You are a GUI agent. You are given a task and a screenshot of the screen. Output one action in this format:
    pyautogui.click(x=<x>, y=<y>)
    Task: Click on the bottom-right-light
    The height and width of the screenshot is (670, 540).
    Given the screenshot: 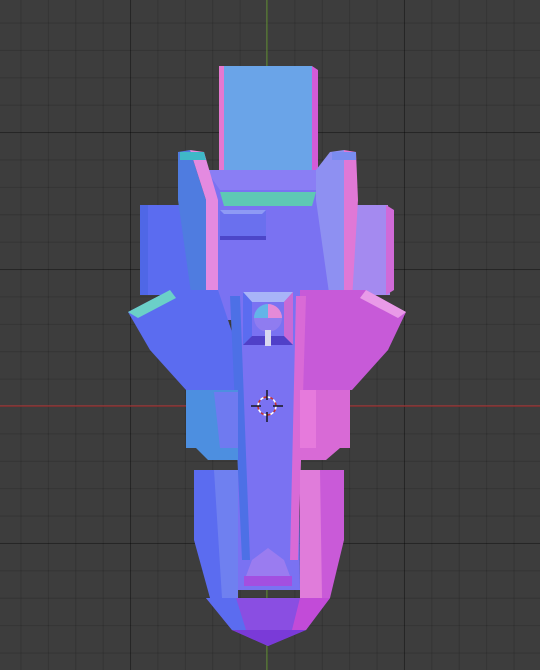 What is the action you would take?
    pyautogui.click(x=311, y=534)
    